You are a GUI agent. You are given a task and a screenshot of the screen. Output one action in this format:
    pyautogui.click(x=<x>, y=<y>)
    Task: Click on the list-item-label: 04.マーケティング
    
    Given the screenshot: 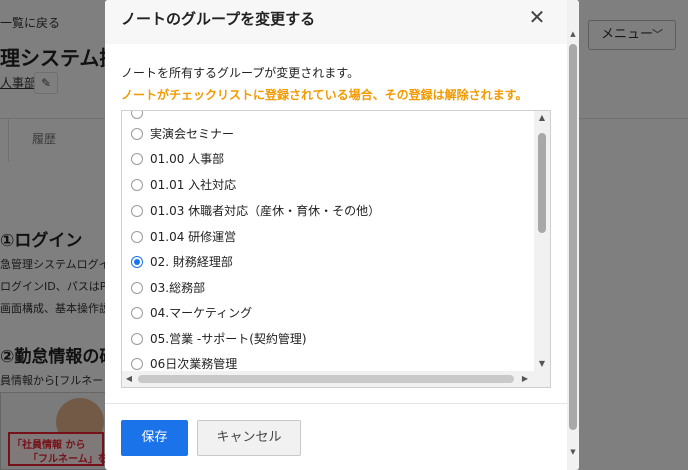 What is the action you would take?
    pyautogui.click(x=201, y=313)
    